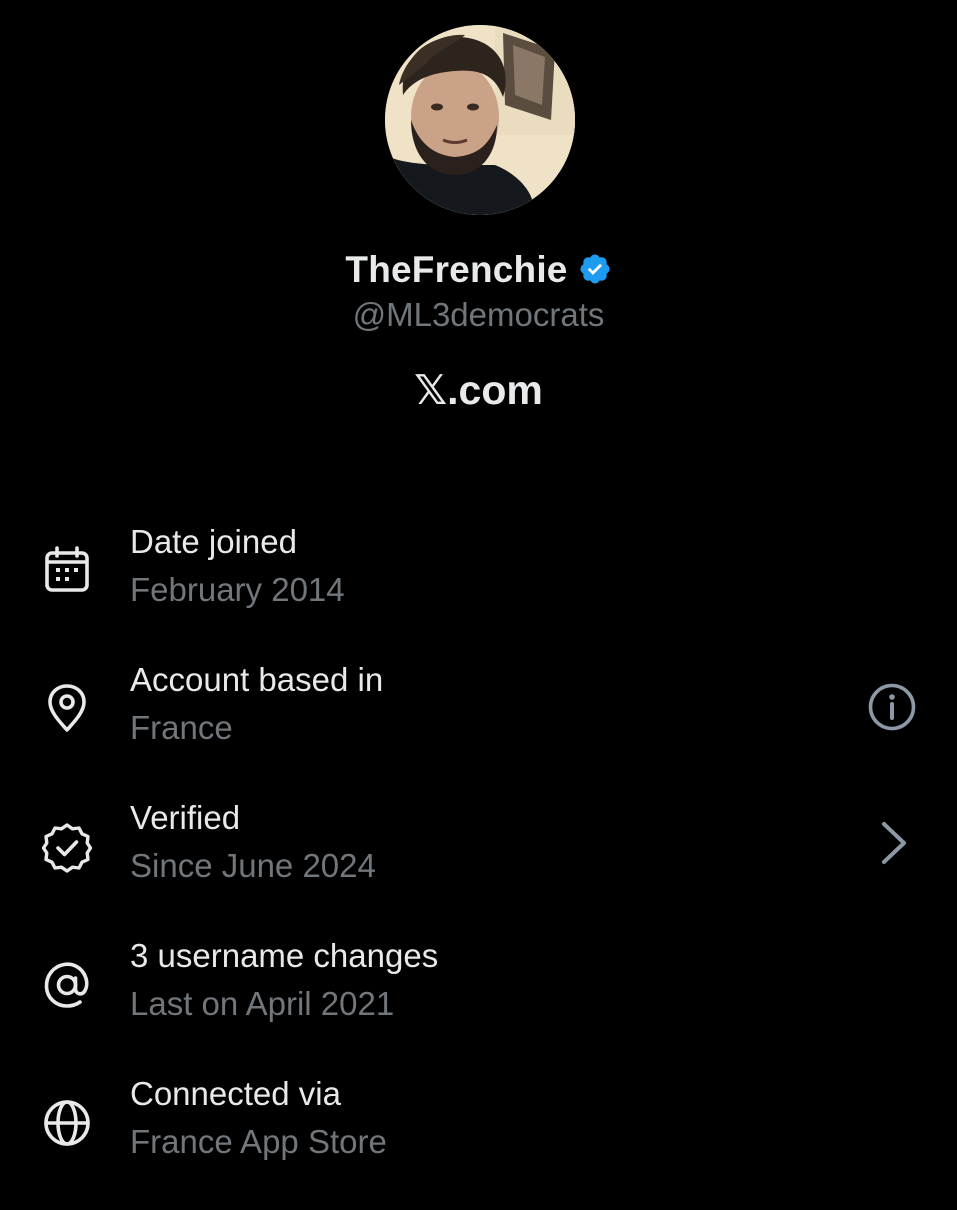 The width and height of the screenshot is (957, 1210). What do you see at coordinates (181, 727) in the screenshot?
I see `row-value: France` at bounding box center [181, 727].